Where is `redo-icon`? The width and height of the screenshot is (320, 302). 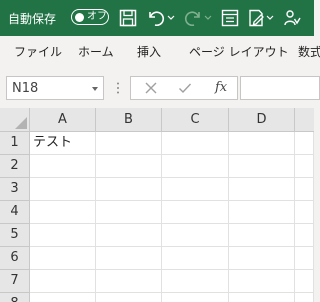 redo-icon is located at coordinates (193, 18).